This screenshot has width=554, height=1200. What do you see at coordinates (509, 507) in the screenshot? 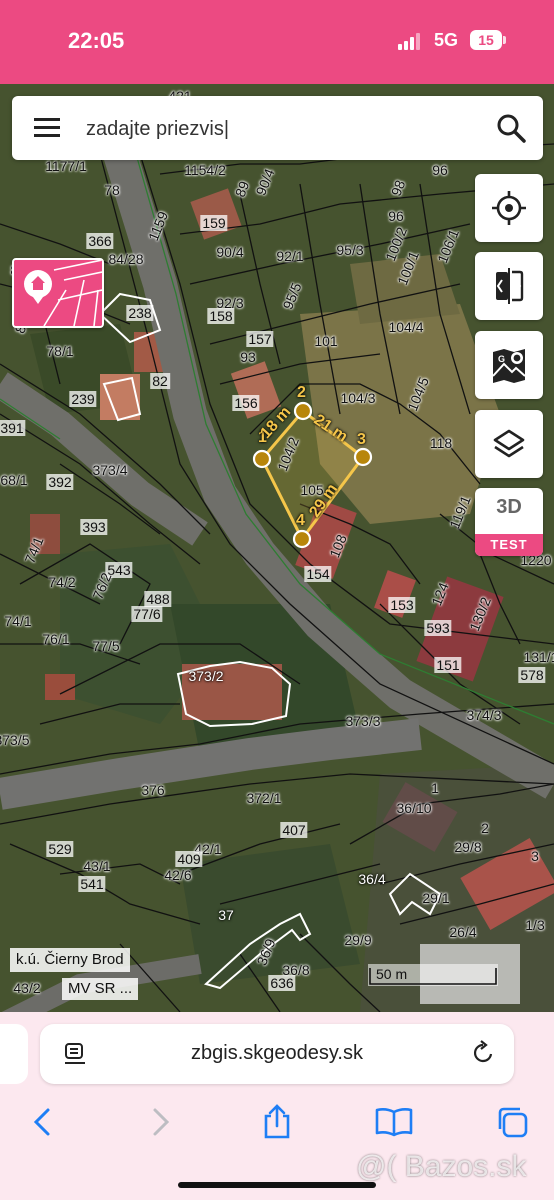
I see `3d-label: 3D` at bounding box center [509, 507].